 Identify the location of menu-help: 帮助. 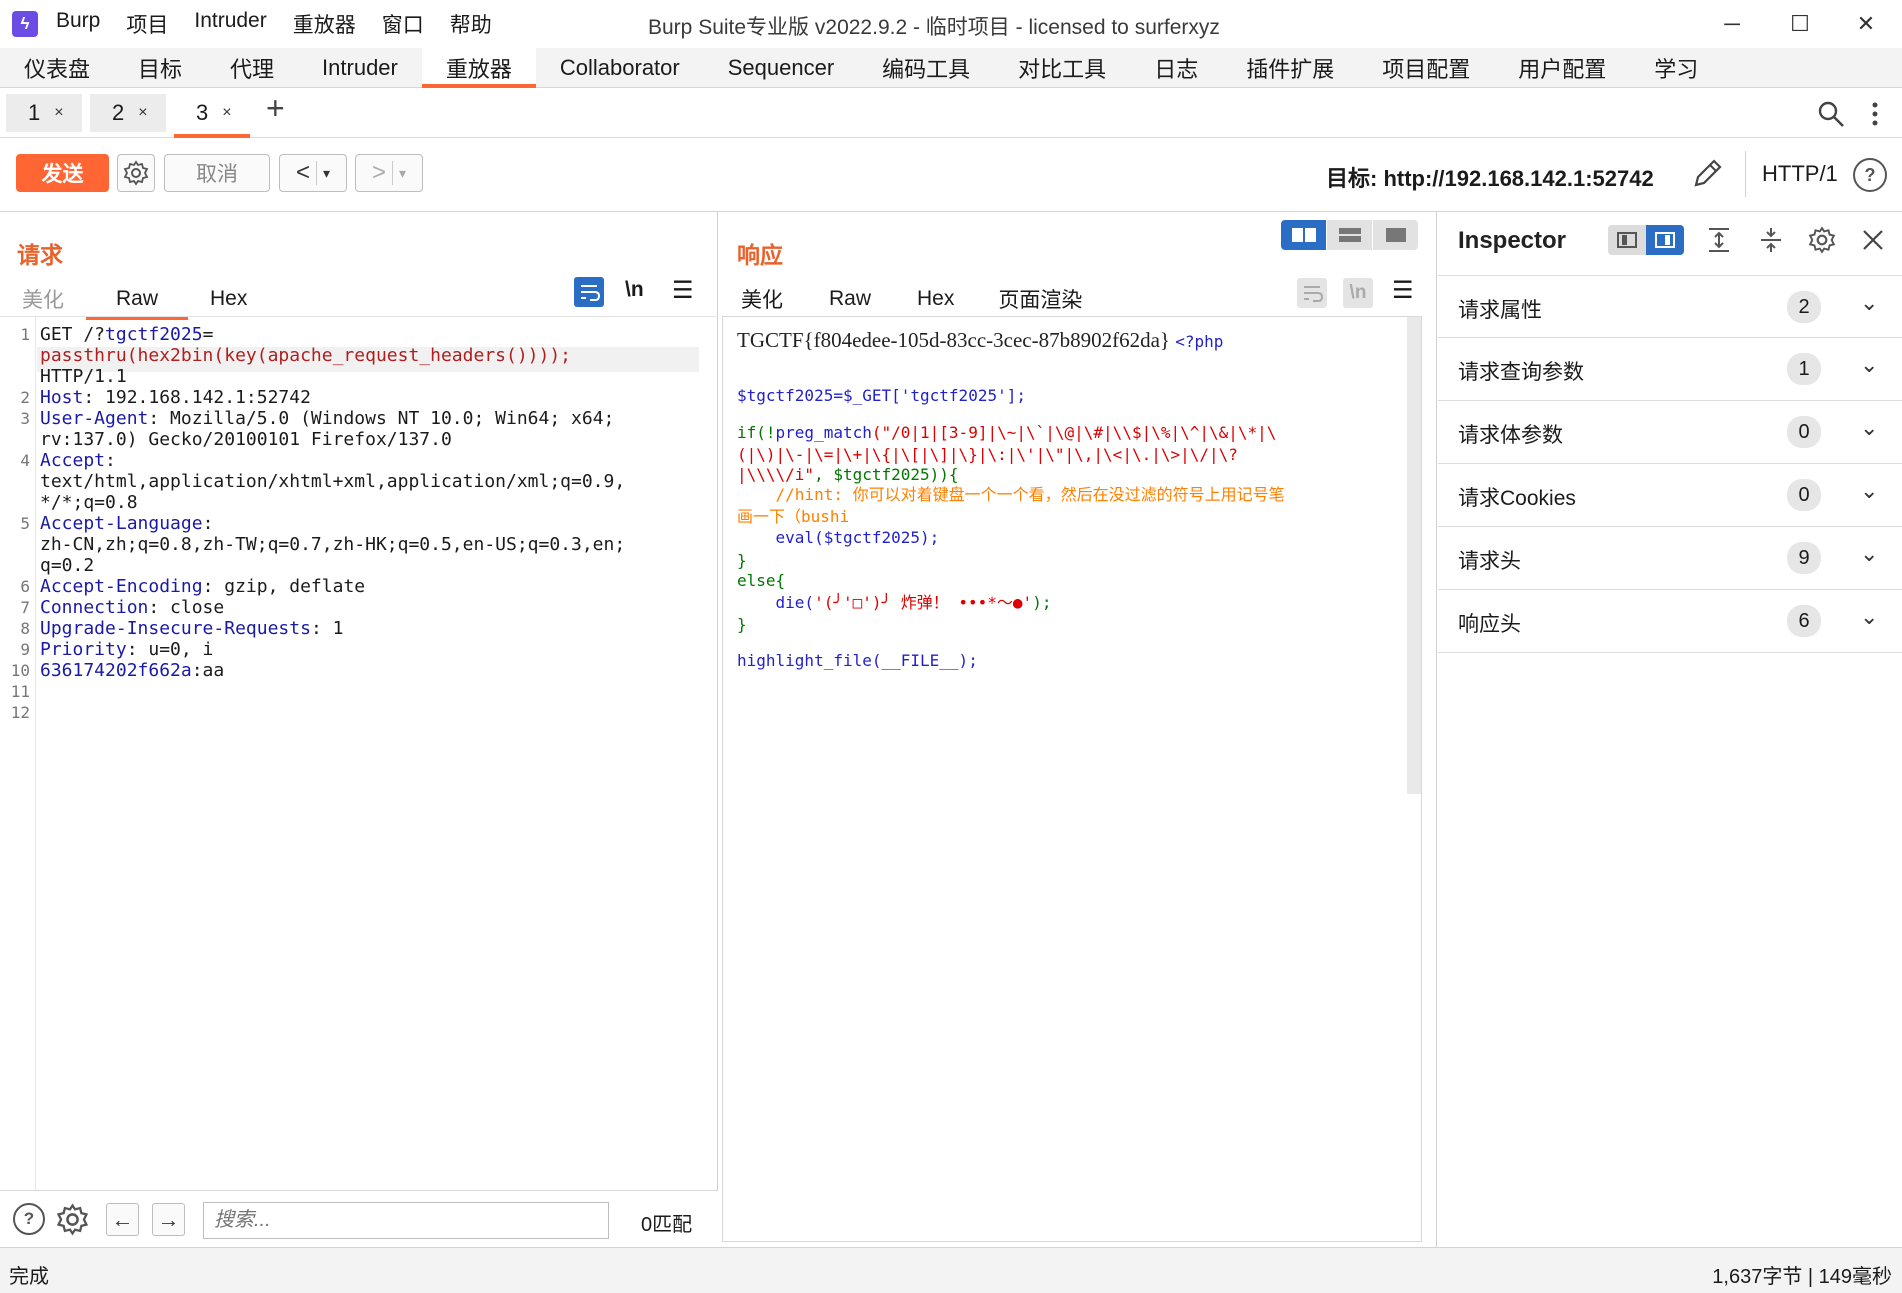
(471, 24).